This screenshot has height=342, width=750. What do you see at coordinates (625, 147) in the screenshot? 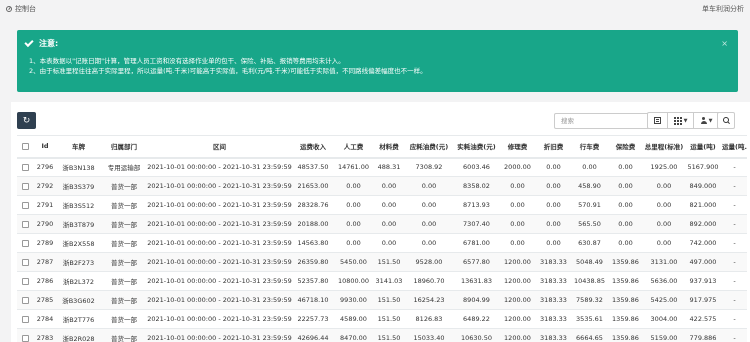
I see `column-header: 保险费` at bounding box center [625, 147].